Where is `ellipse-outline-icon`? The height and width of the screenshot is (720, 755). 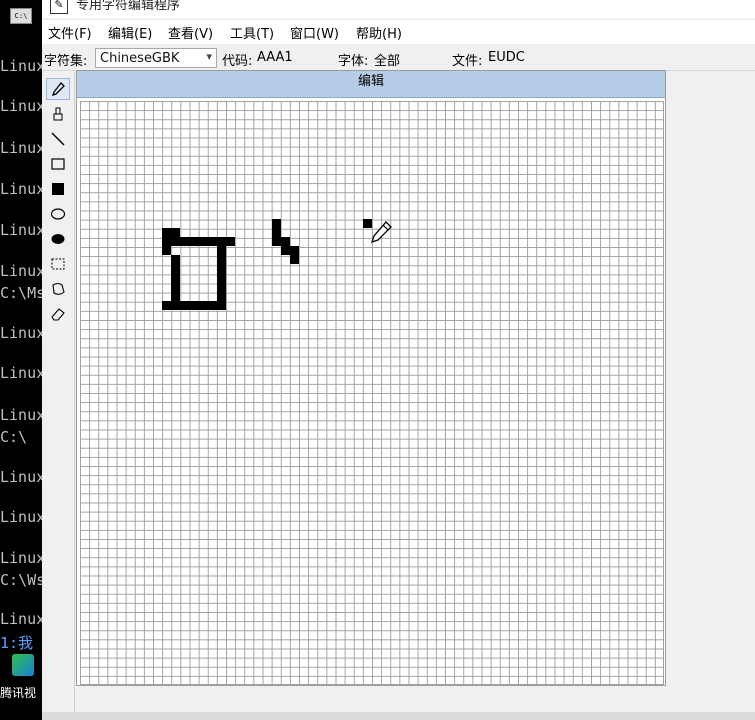 ellipse-outline-icon is located at coordinates (58, 214).